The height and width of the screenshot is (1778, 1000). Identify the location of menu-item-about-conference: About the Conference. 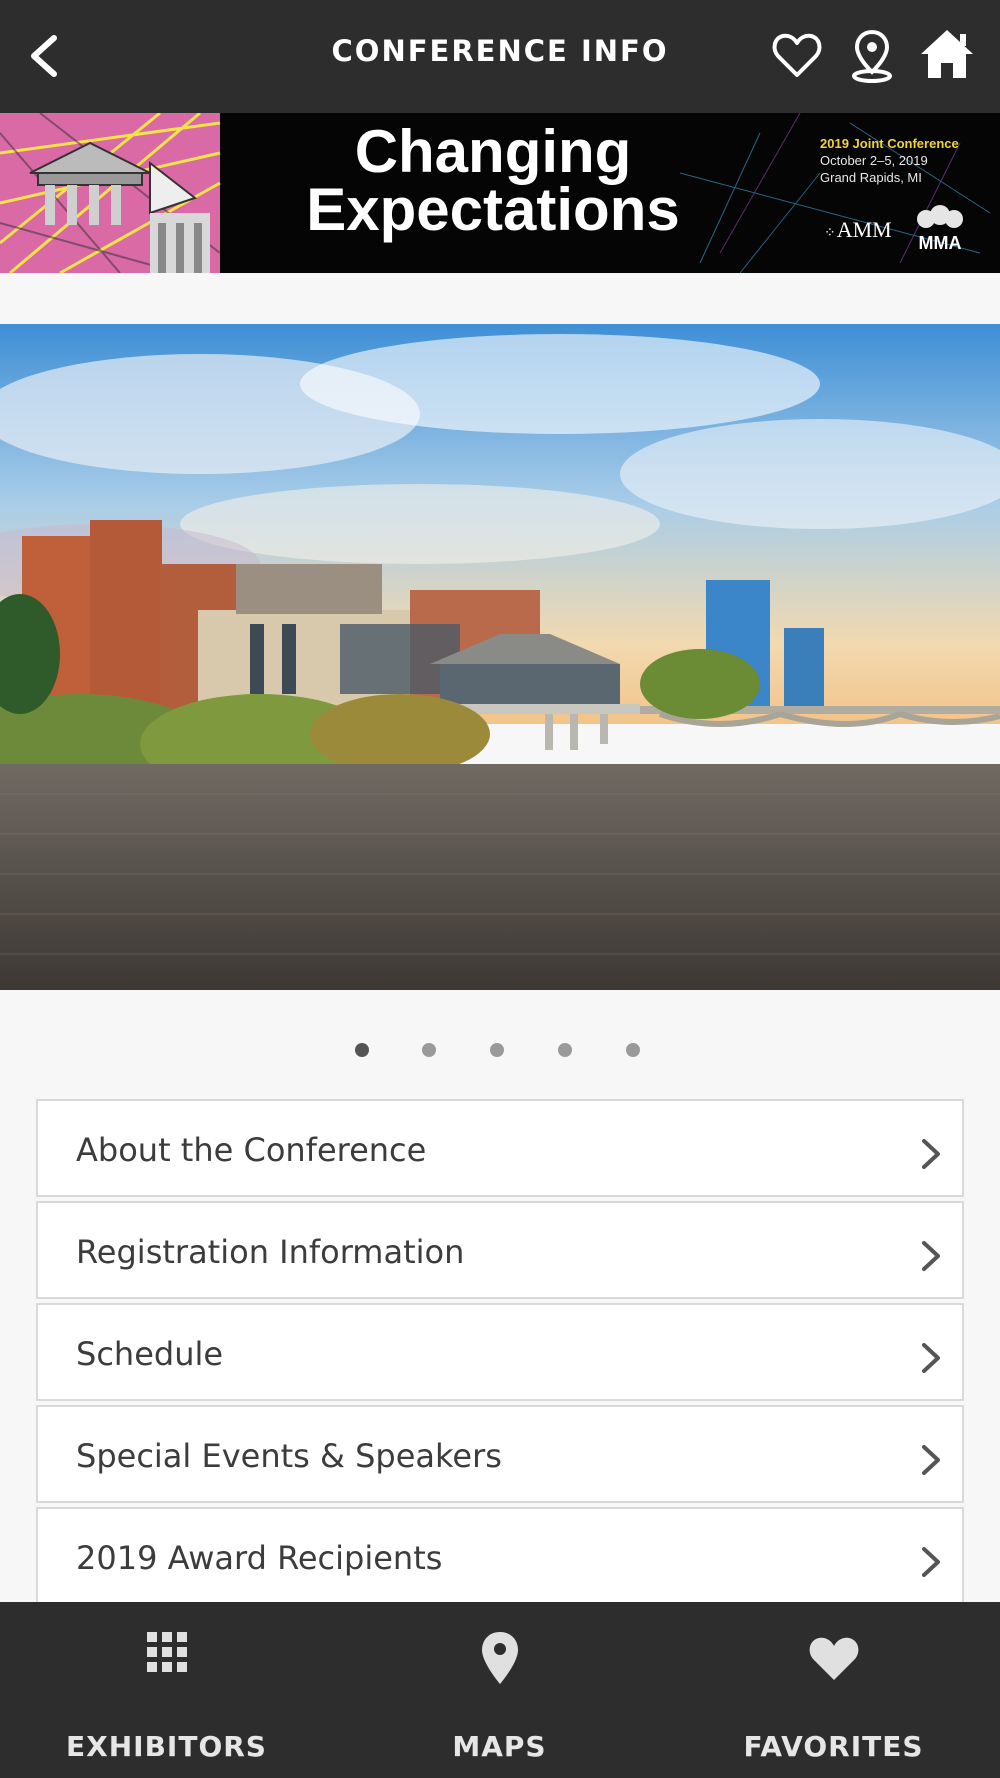
(500, 1148).